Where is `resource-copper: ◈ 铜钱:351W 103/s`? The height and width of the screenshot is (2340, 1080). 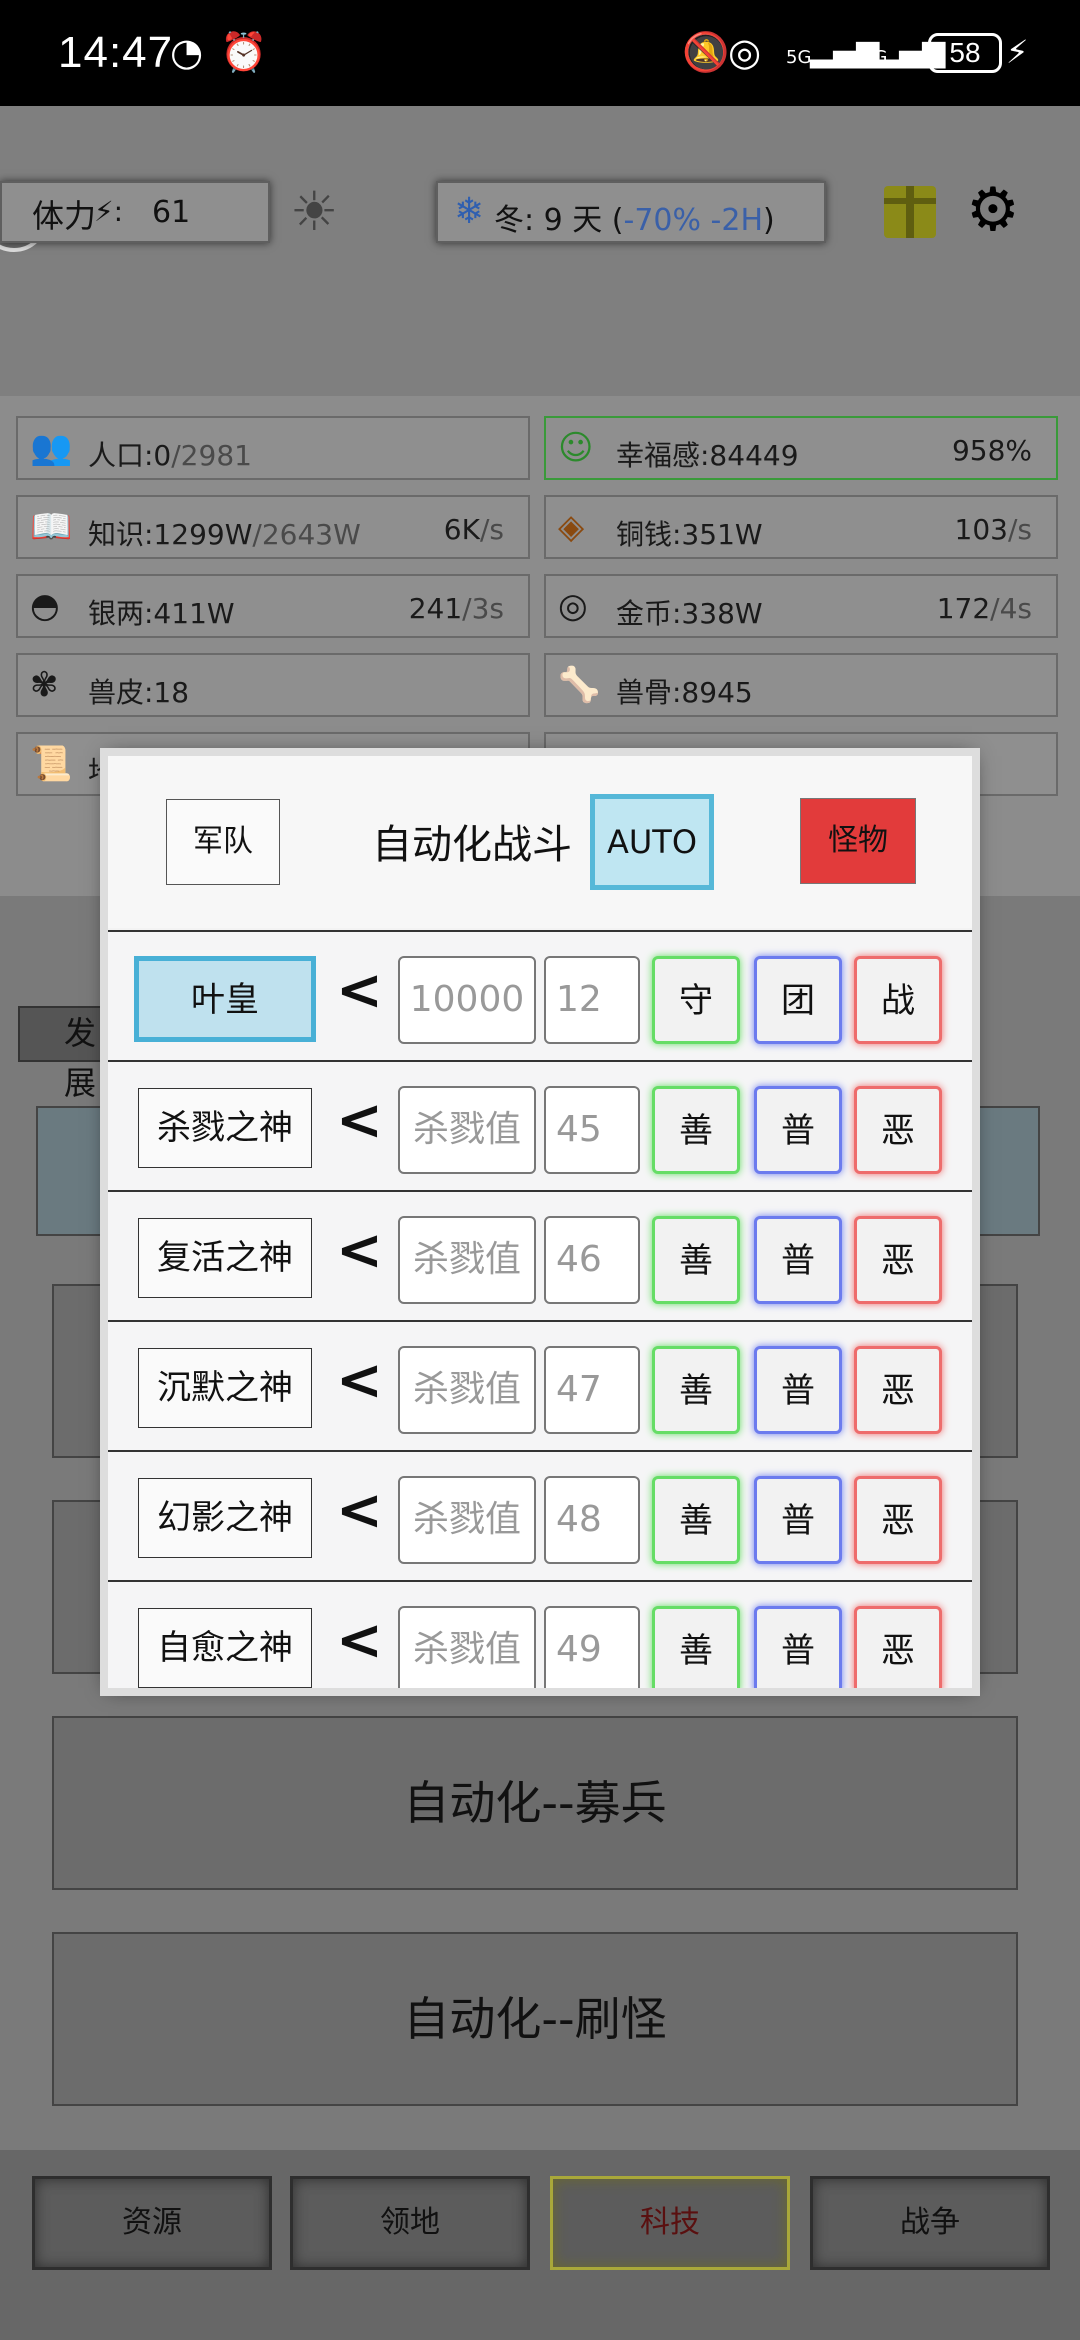
resource-copper: ◈ 铜钱:351W 103/s is located at coordinates (801, 527).